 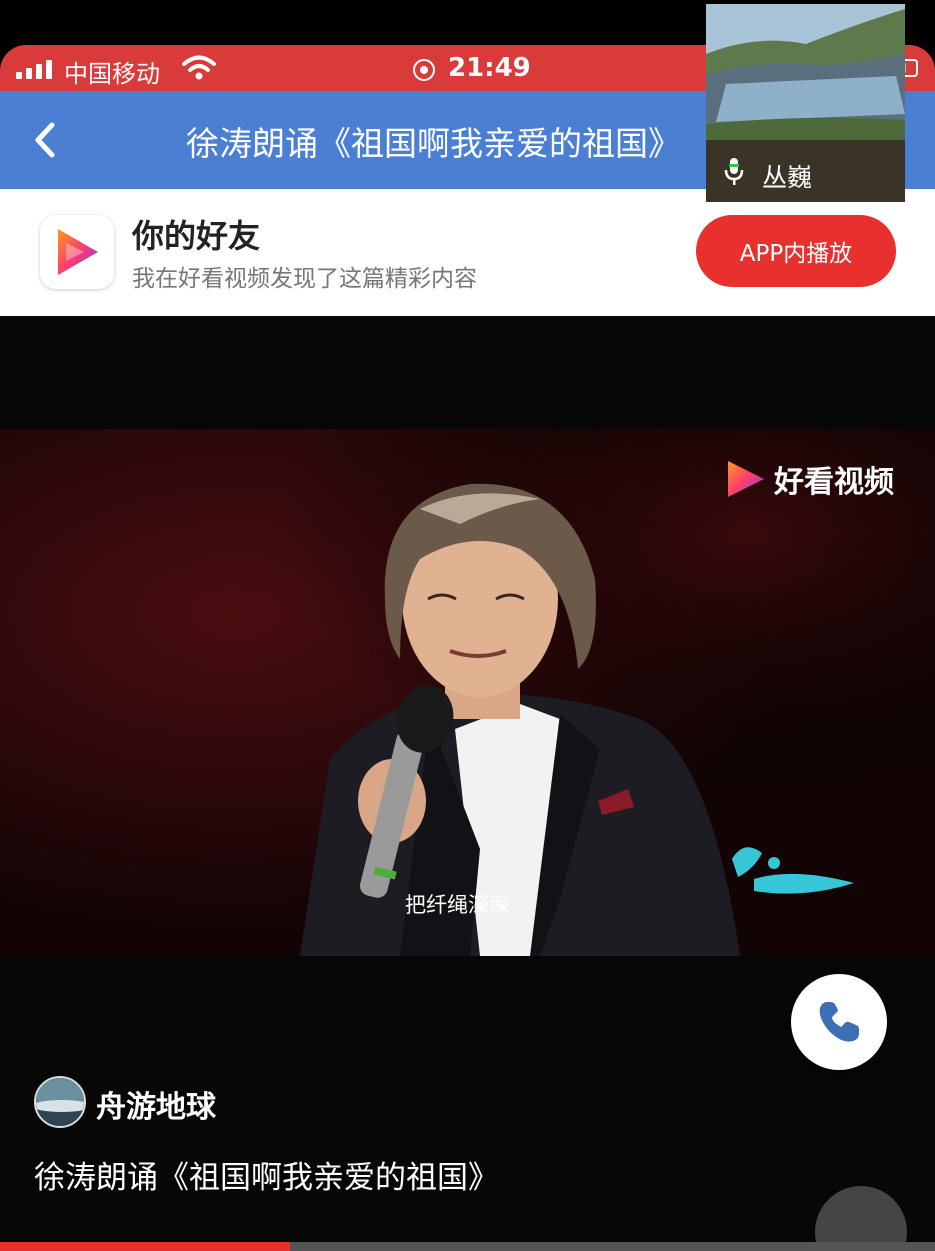 What do you see at coordinates (34, 69) in the screenshot?
I see `signal-strength-icon` at bounding box center [34, 69].